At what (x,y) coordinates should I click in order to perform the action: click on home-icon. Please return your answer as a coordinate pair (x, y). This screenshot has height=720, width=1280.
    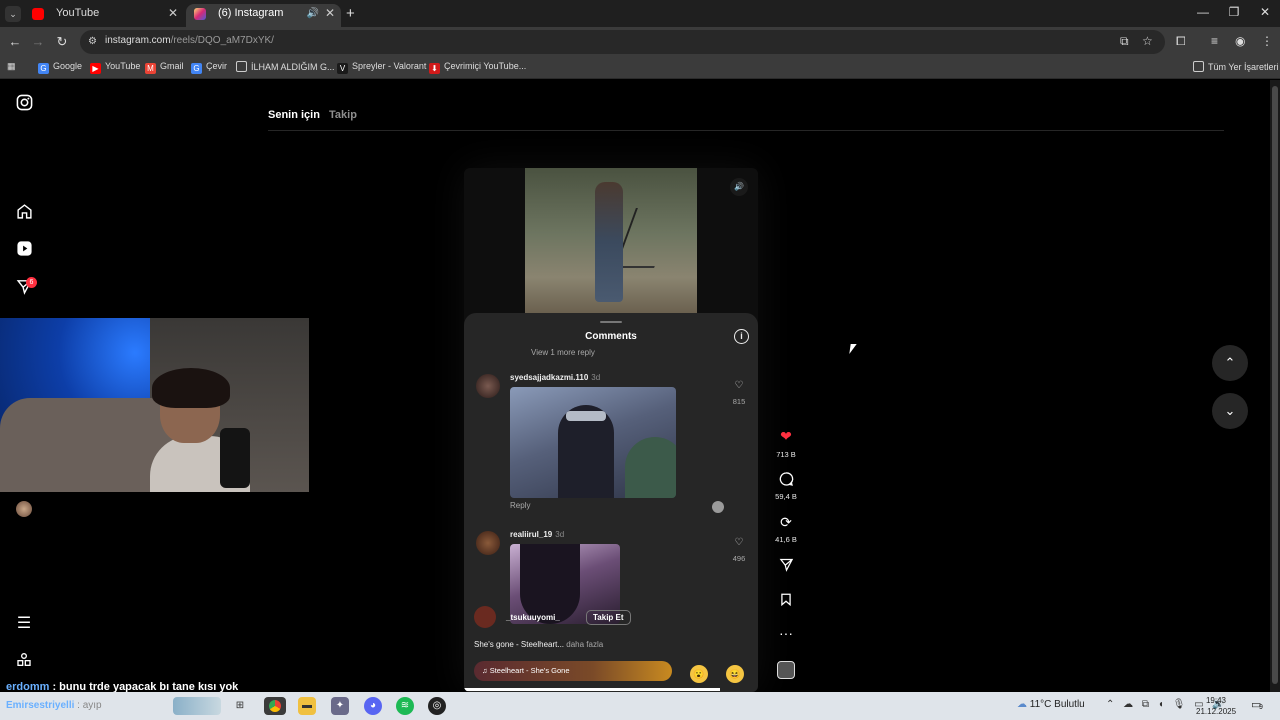
    Looking at the image, I should click on (24, 213).